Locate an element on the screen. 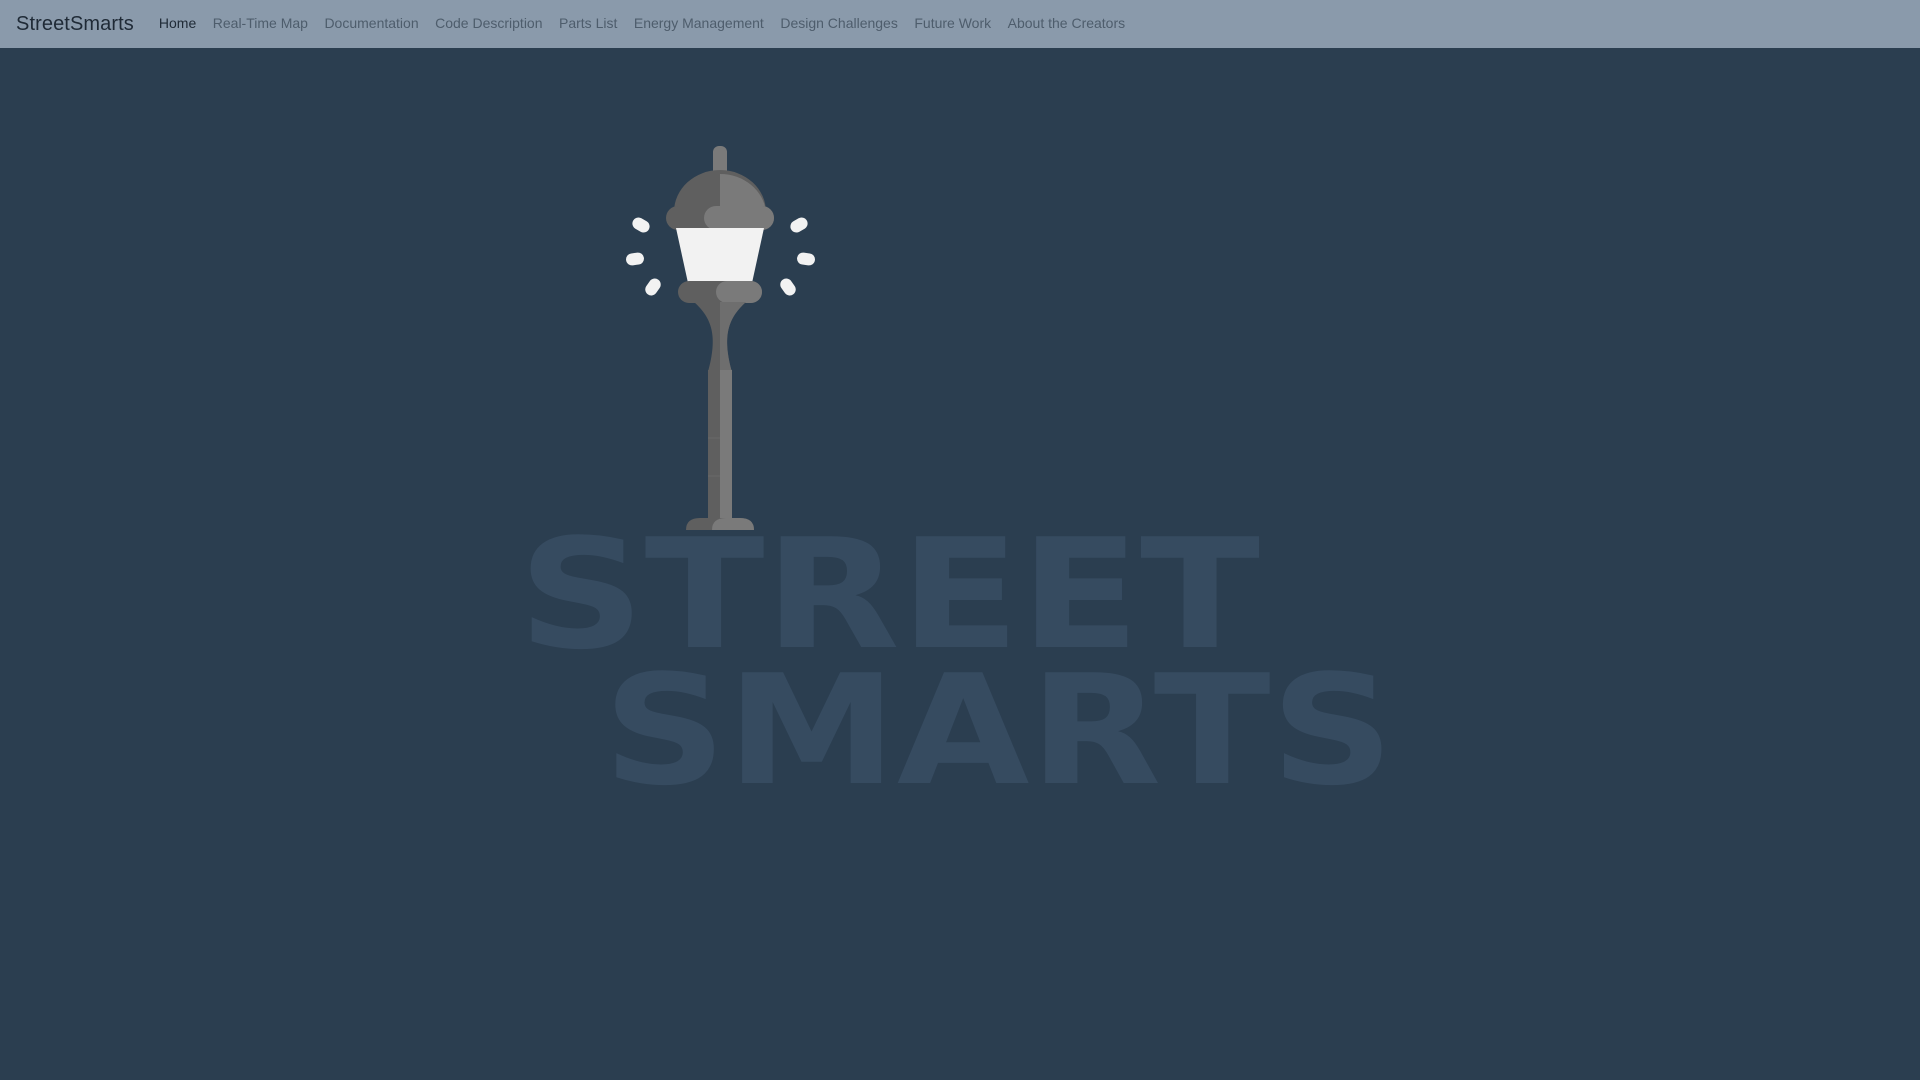  nav-item-real-time-map: Real-Time Map is located at coordinates (269, 24).